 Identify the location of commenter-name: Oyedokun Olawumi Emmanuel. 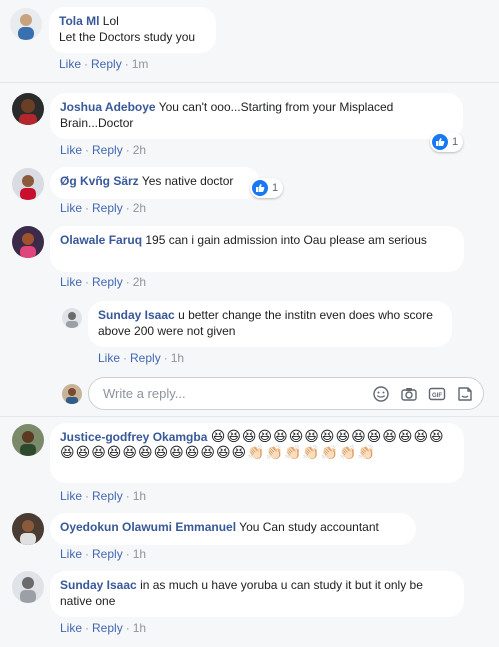
(148, 527).